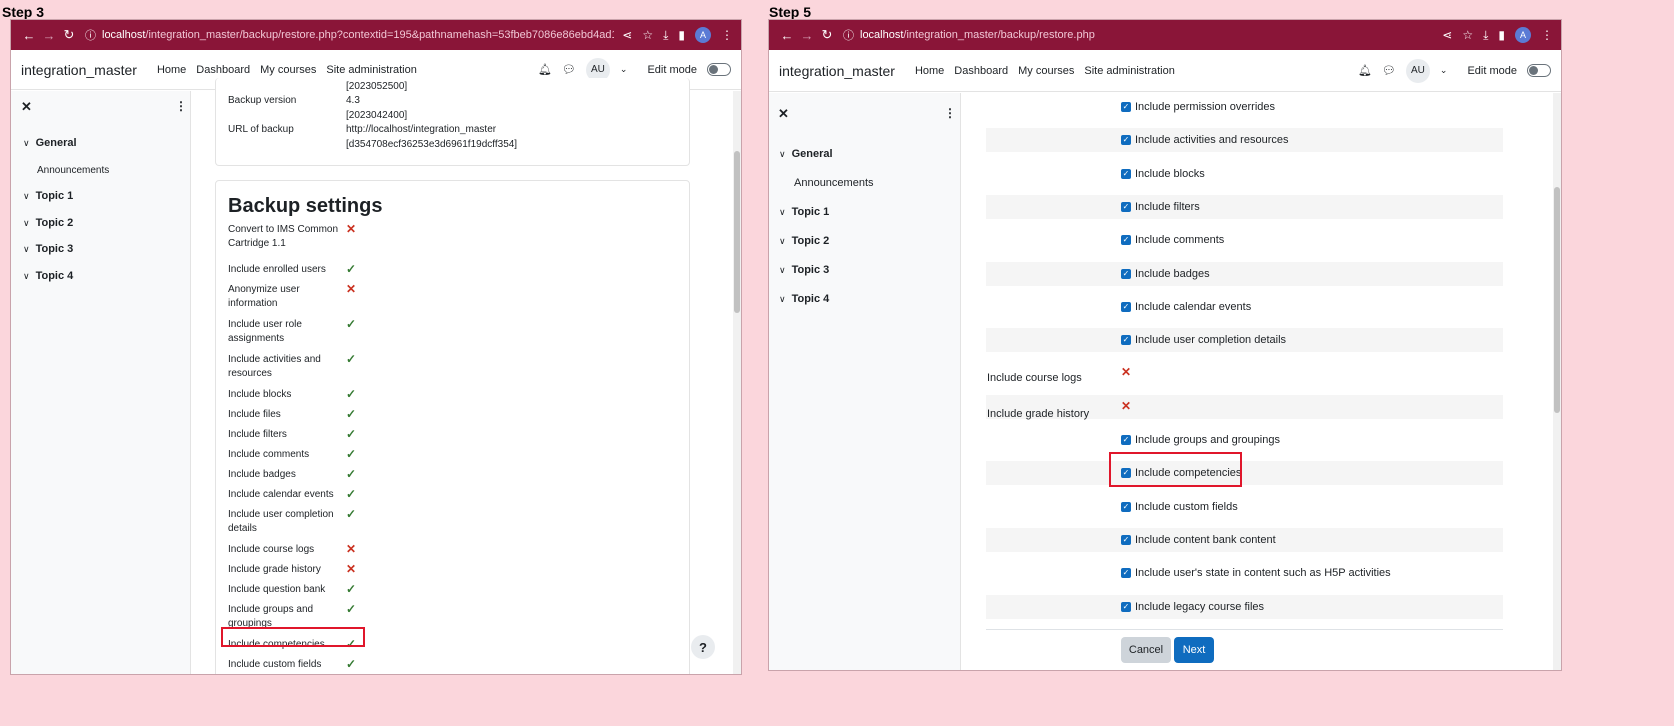 Image resolution: width=1674 pixels, height=726 pixels. I want to click on checkbox-row-include-groups-and-groupings: ✓ Include groups and groupings, so click(1200, 440).